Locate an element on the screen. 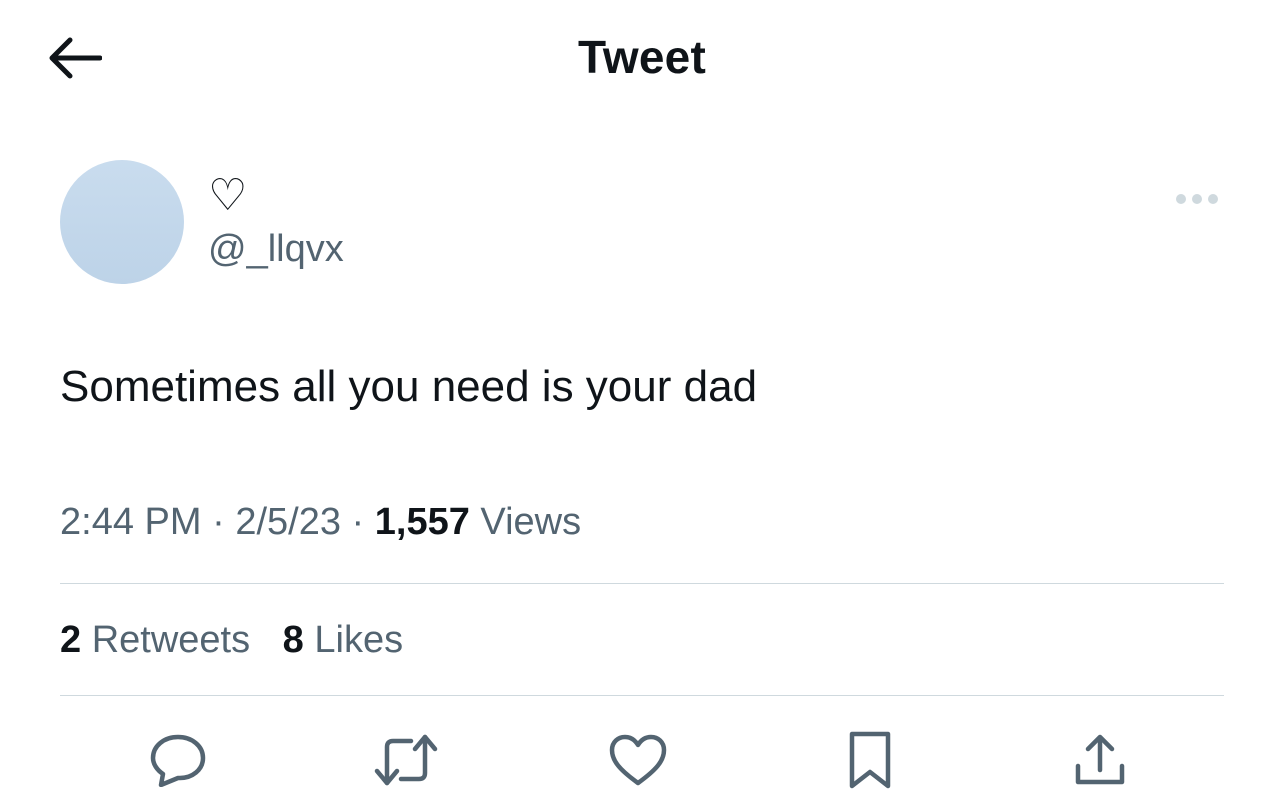  page-title: Tweet is located at coordinates (642, 57).